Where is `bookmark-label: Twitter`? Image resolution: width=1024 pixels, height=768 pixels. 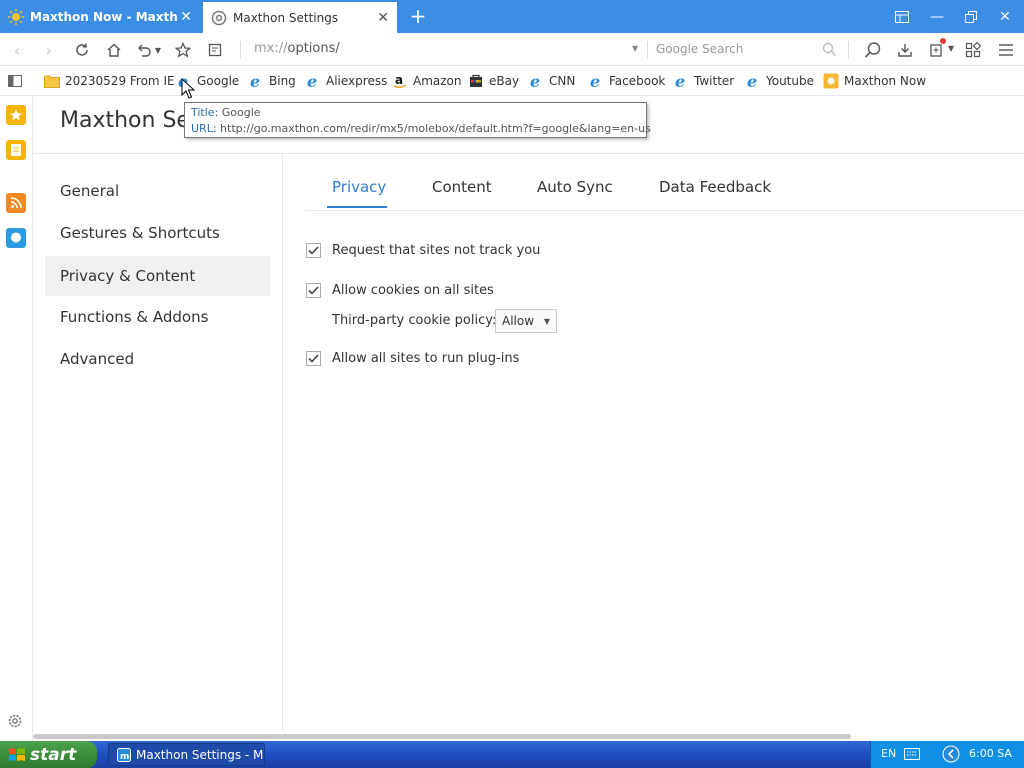
bookmark-label: Twitter is located at coordinates (714, 81).